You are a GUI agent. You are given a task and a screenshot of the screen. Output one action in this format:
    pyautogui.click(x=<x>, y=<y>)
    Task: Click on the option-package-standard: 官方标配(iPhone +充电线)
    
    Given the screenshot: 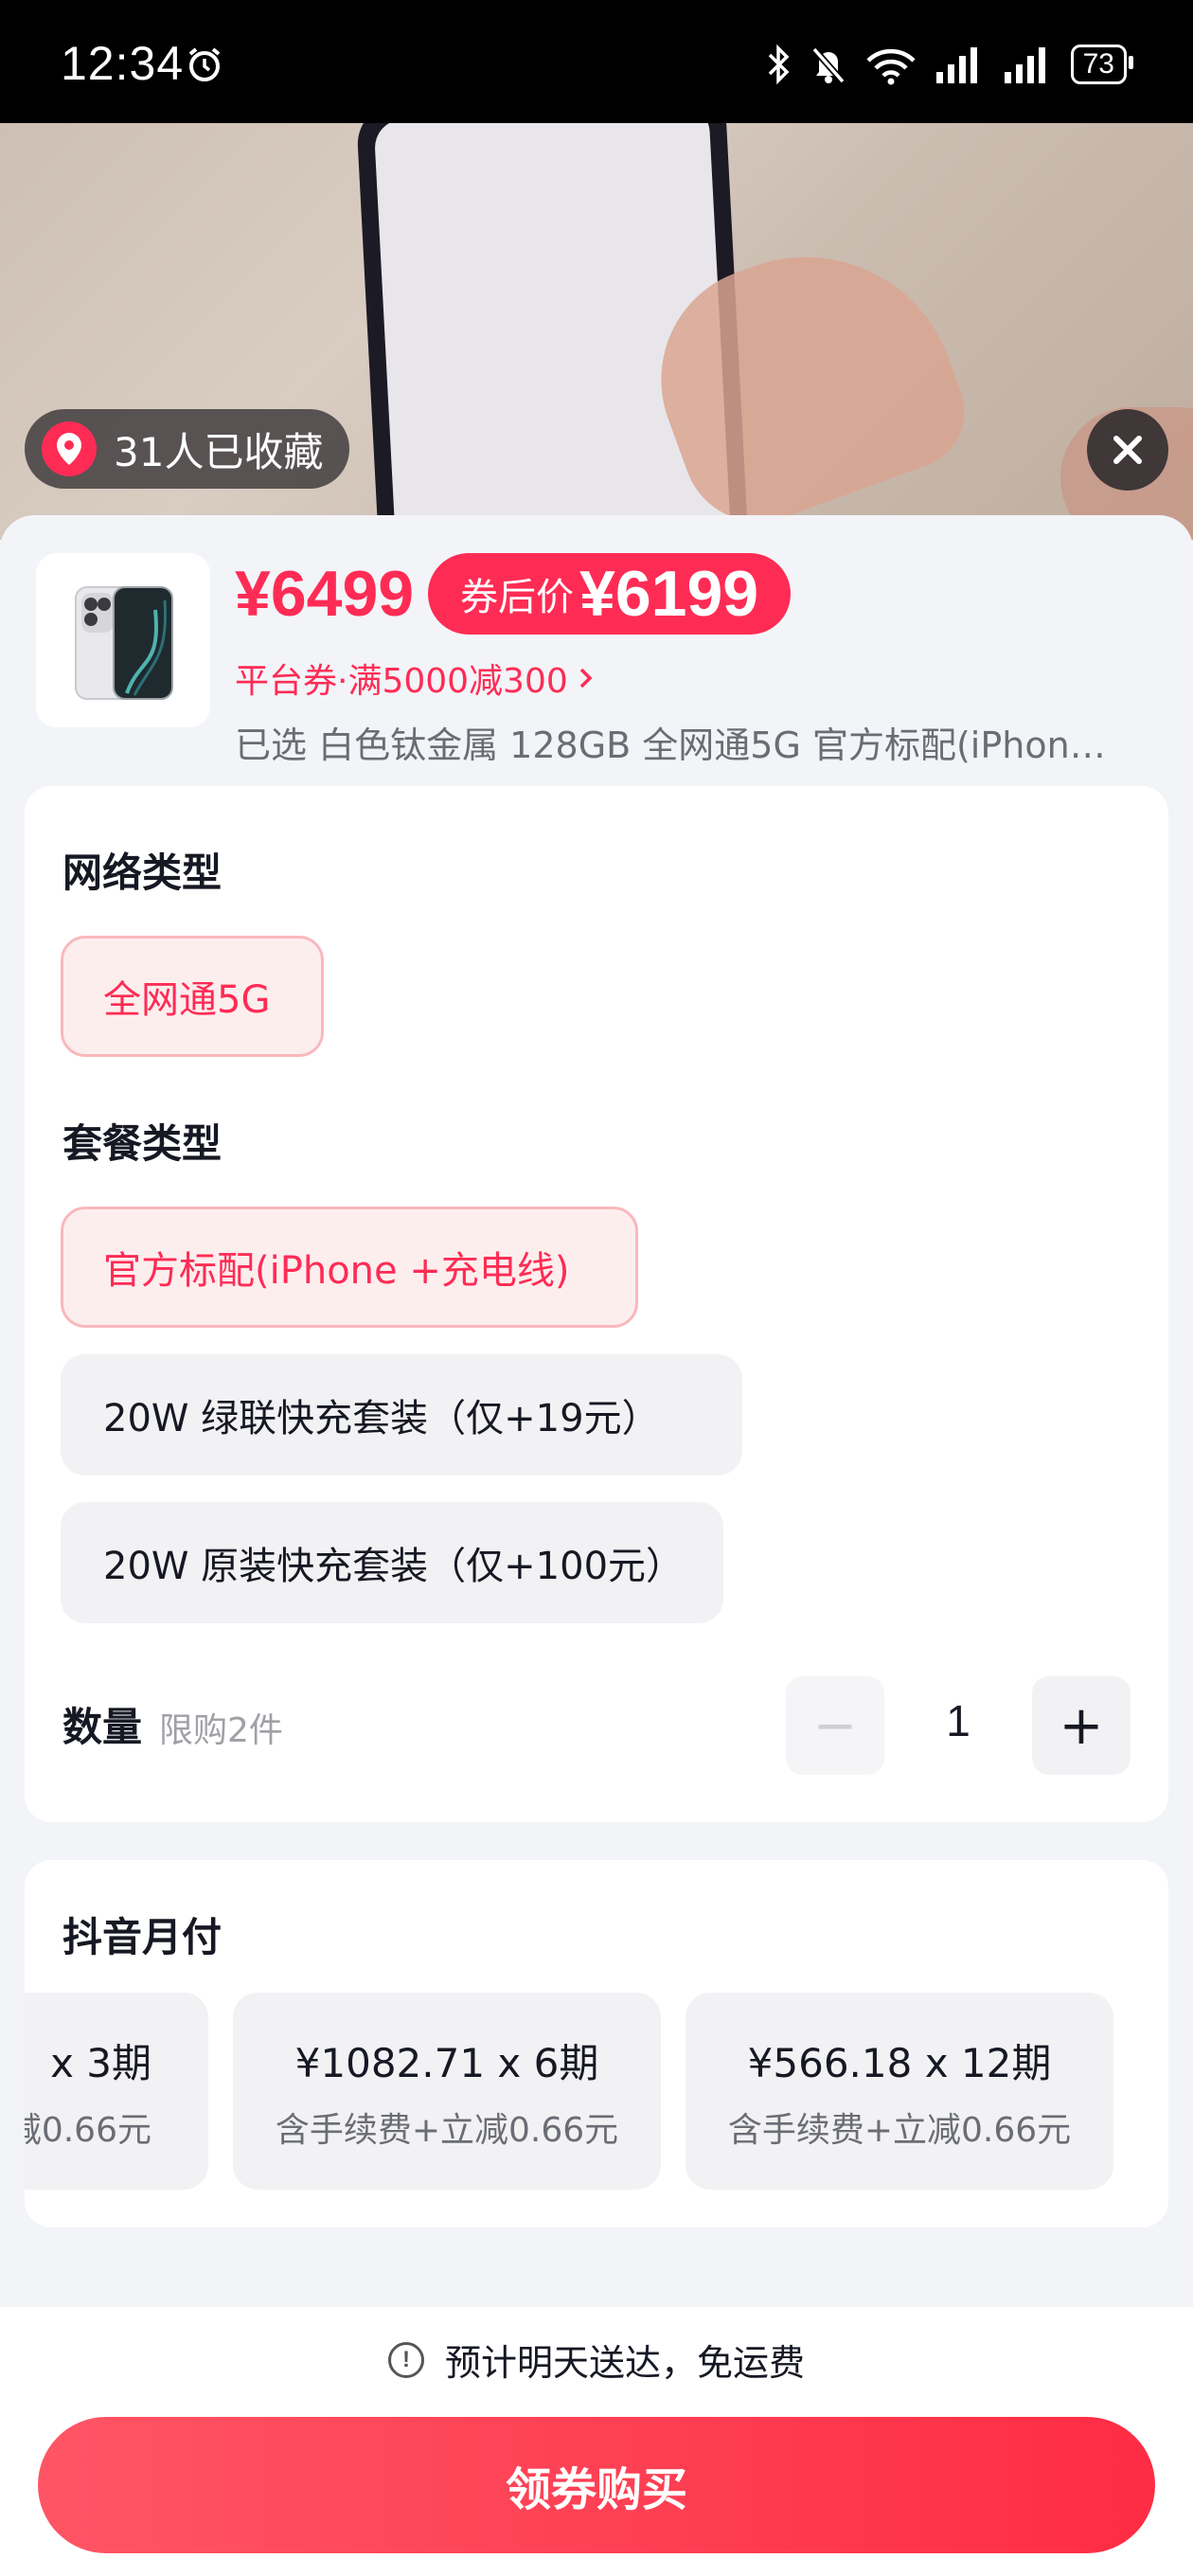 What is the action you would take?
    pyautogui.click(x=349, y=1267)
    